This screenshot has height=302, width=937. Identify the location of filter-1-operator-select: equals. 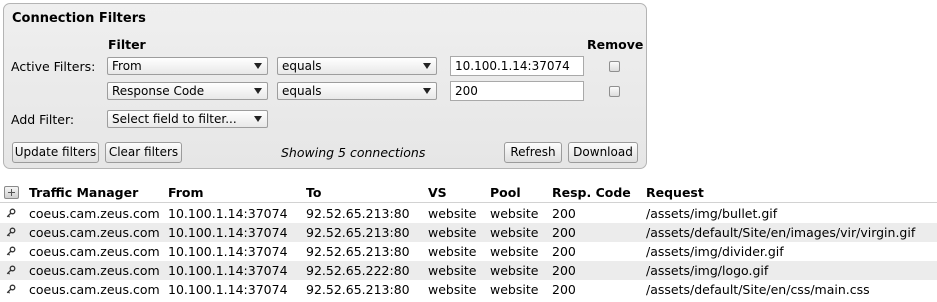
(357, 66).